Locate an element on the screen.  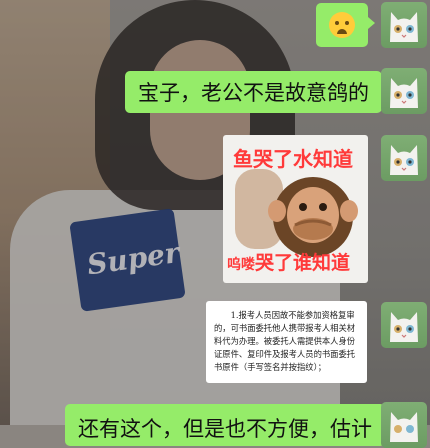
sticker-message: 鱼哭了水知道 呜喽哭了谁知道 is located at coordinates (295, 209).